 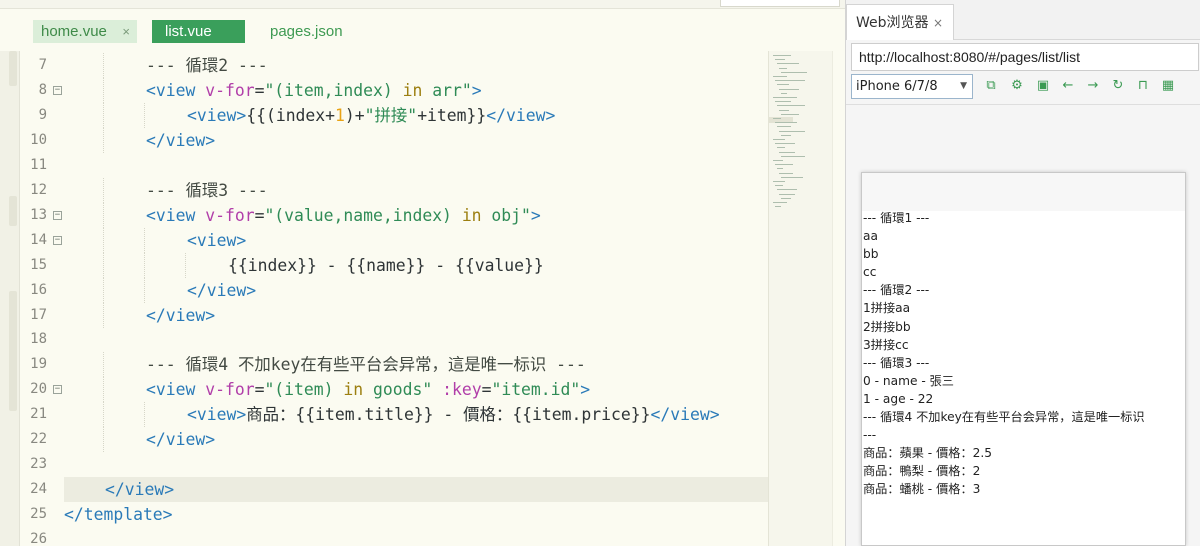 What do you see at coordinates (1093, 86) in the screenshot?
I see `forward-icon: →` at bounding box center [1093, 86].